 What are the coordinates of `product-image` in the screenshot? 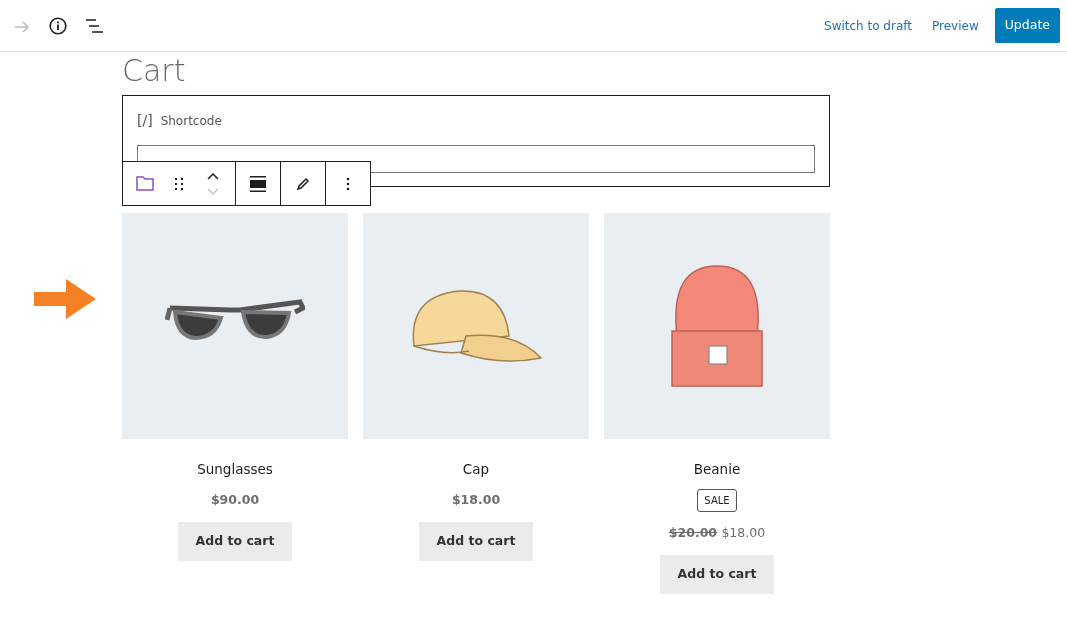 It's located at (235, 326).